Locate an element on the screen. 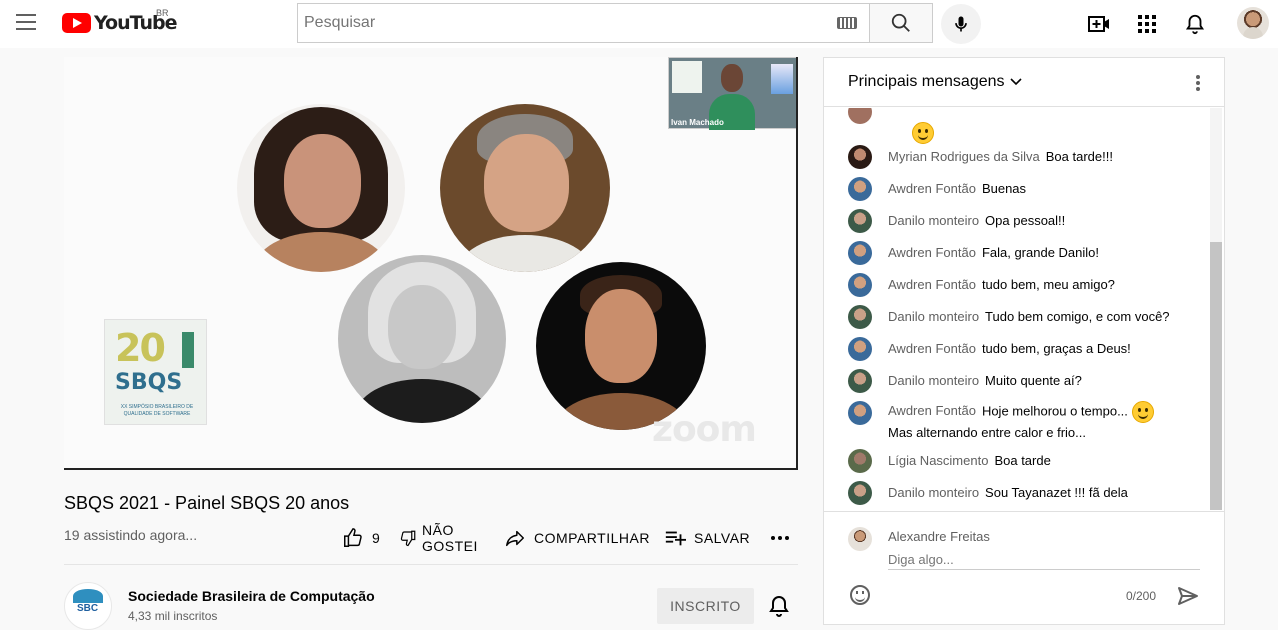 This screenshot has height=630, width=1278. current-user-name: Alexandre Freitas is located at coordinates (939, 536).